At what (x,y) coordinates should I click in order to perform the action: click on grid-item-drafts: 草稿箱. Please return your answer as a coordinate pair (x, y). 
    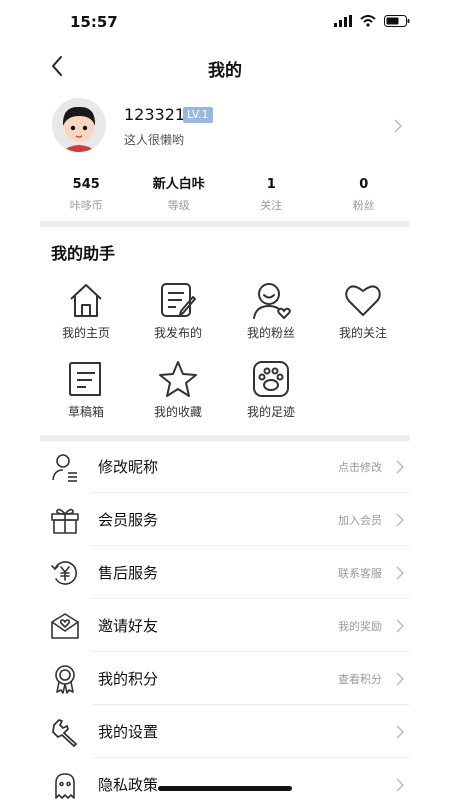
    Looking at the image, I should click on (86, 394).